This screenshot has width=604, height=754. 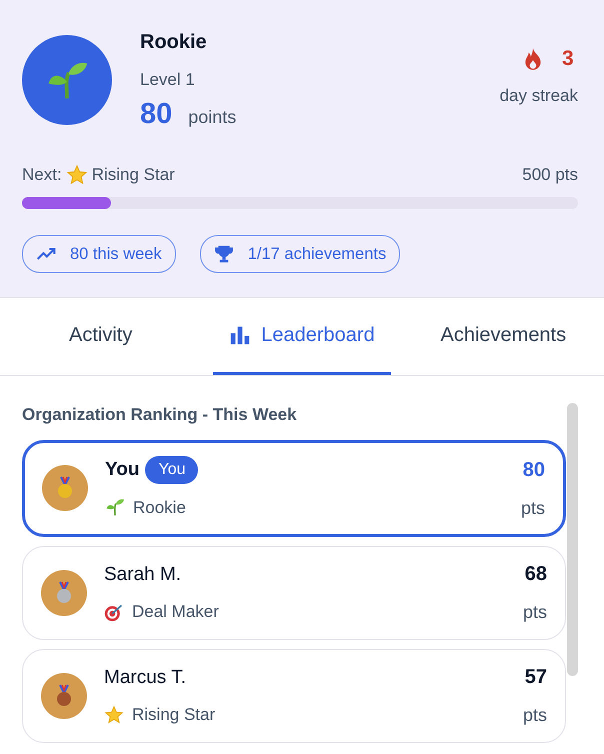 What do you see at coordinates (168, 80) in the screenshot?
I see `level-label: Level 1` at bounding box center [168, 80].